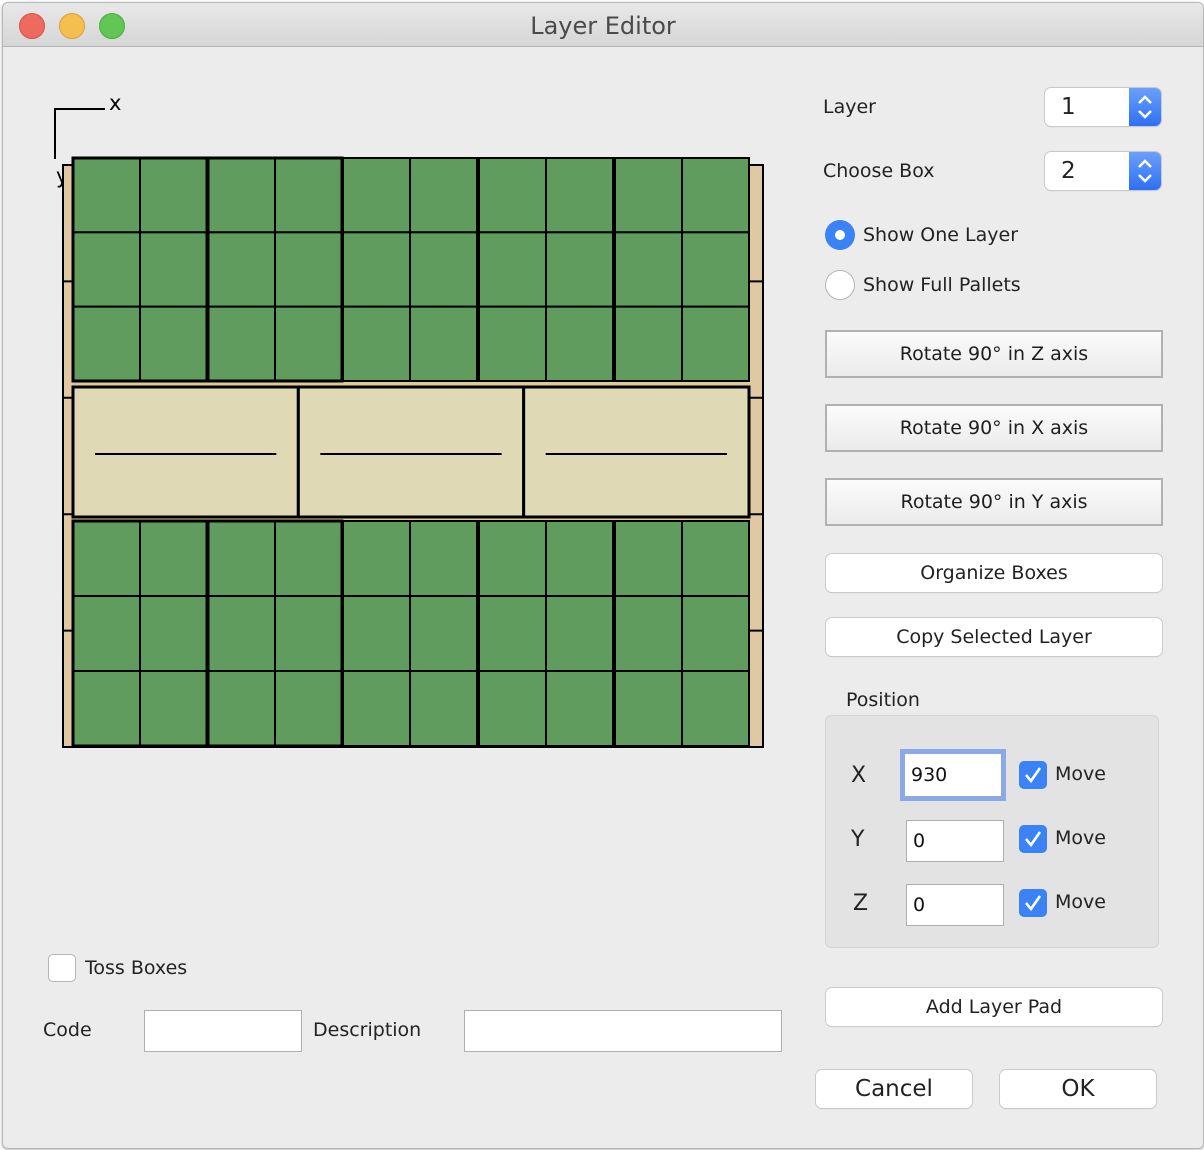  Describe the element at coordinates (955, 841) in the screenshot. I see `position-y-input` at that location.